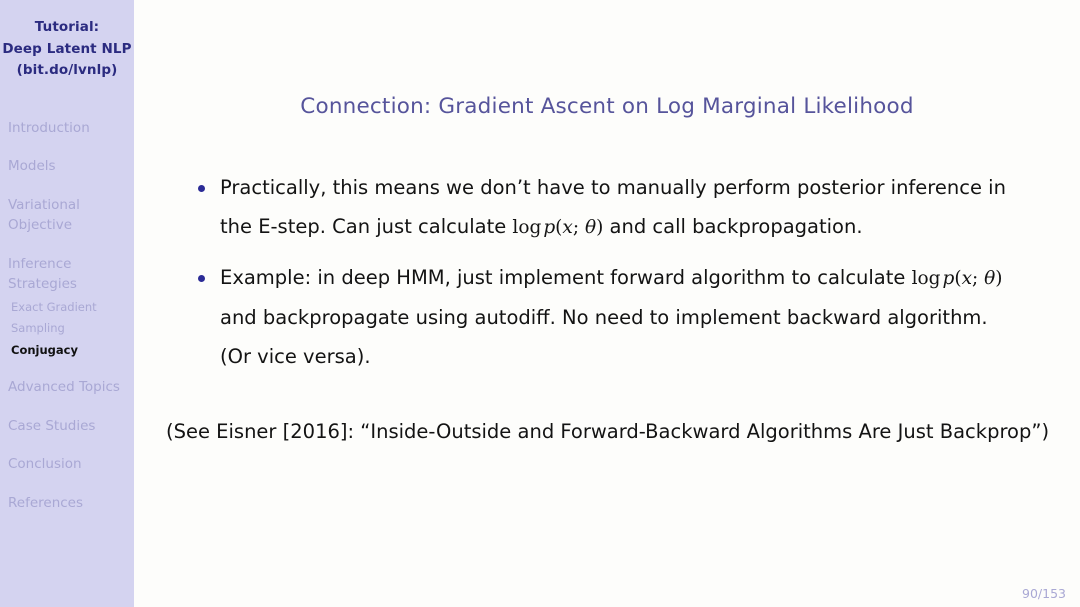 The width and height of the screenshot is (1080, 607). Describe the element at coordinates (67, 27) in the screenshot. I see `sidebar-title-line-1: Tutorial:` at that location.